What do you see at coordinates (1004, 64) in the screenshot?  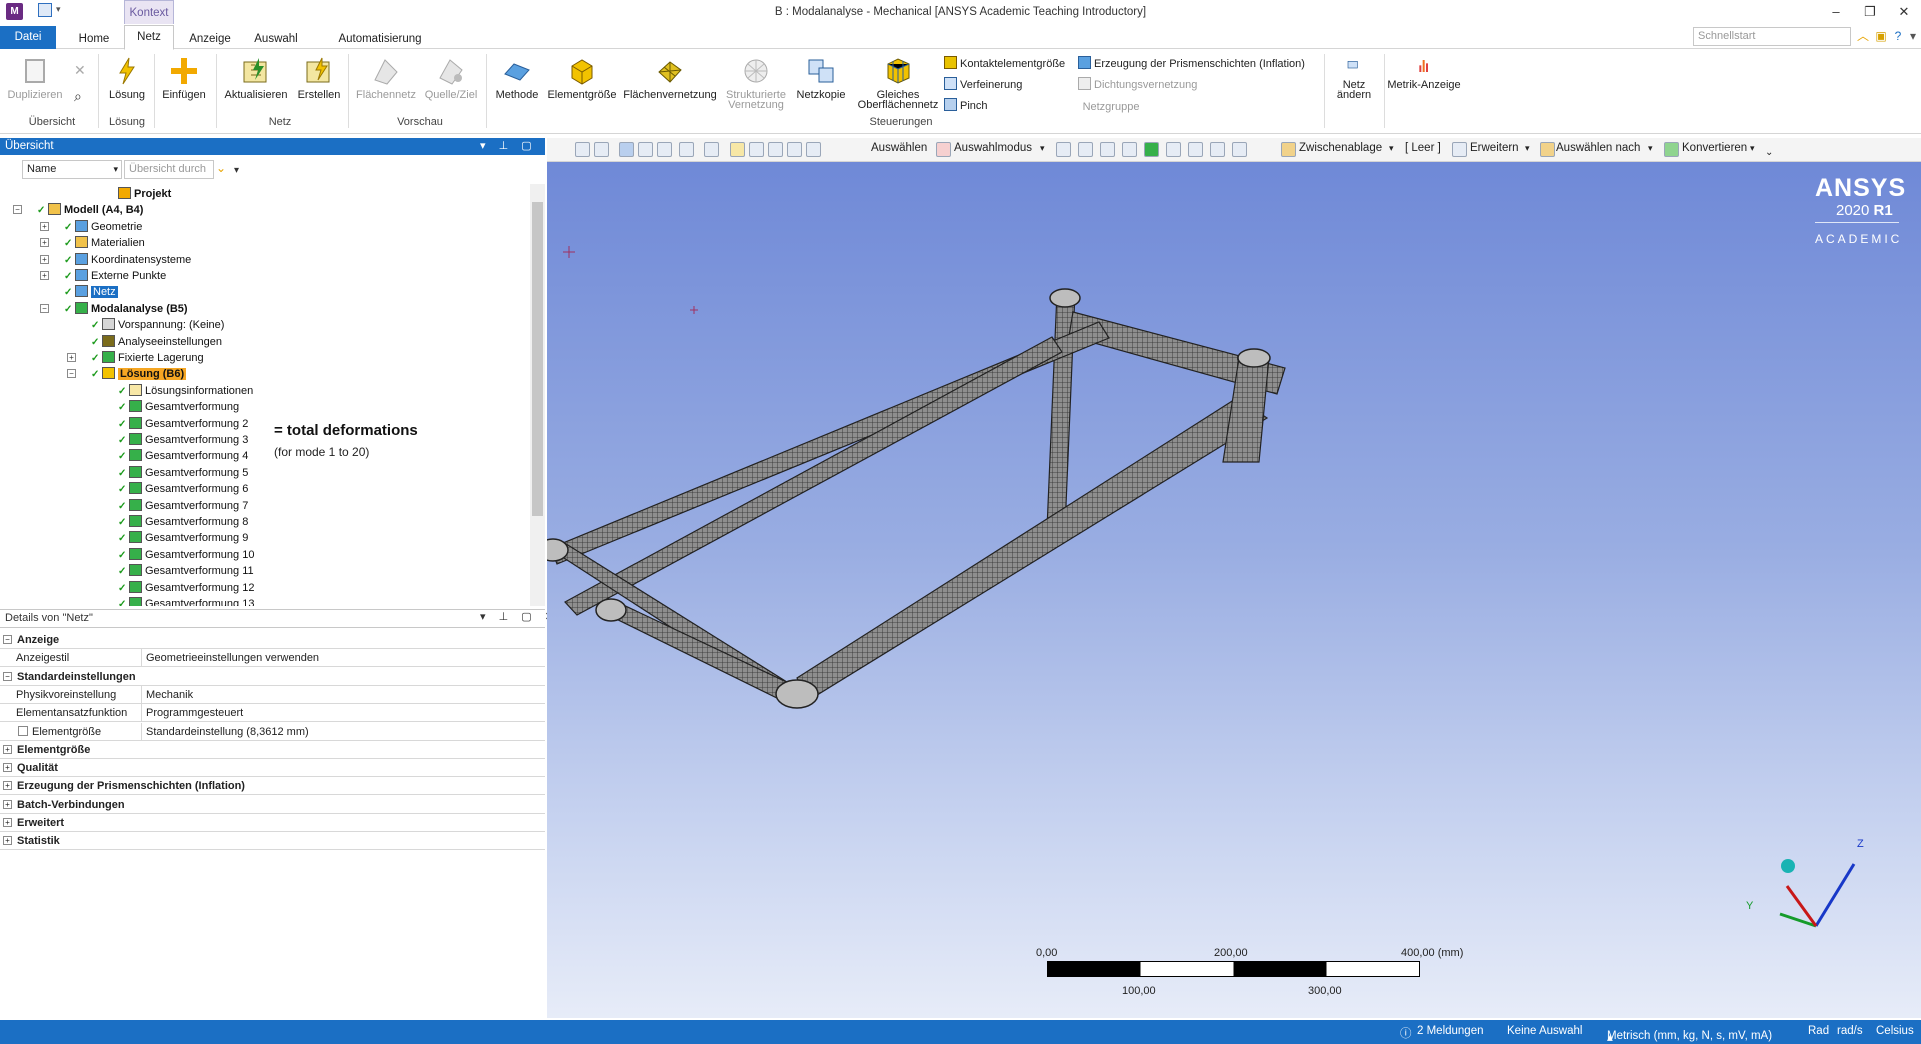 I see `contact-sizing-button: Kontaktelementgröße` at bounding box center [1004, 64].